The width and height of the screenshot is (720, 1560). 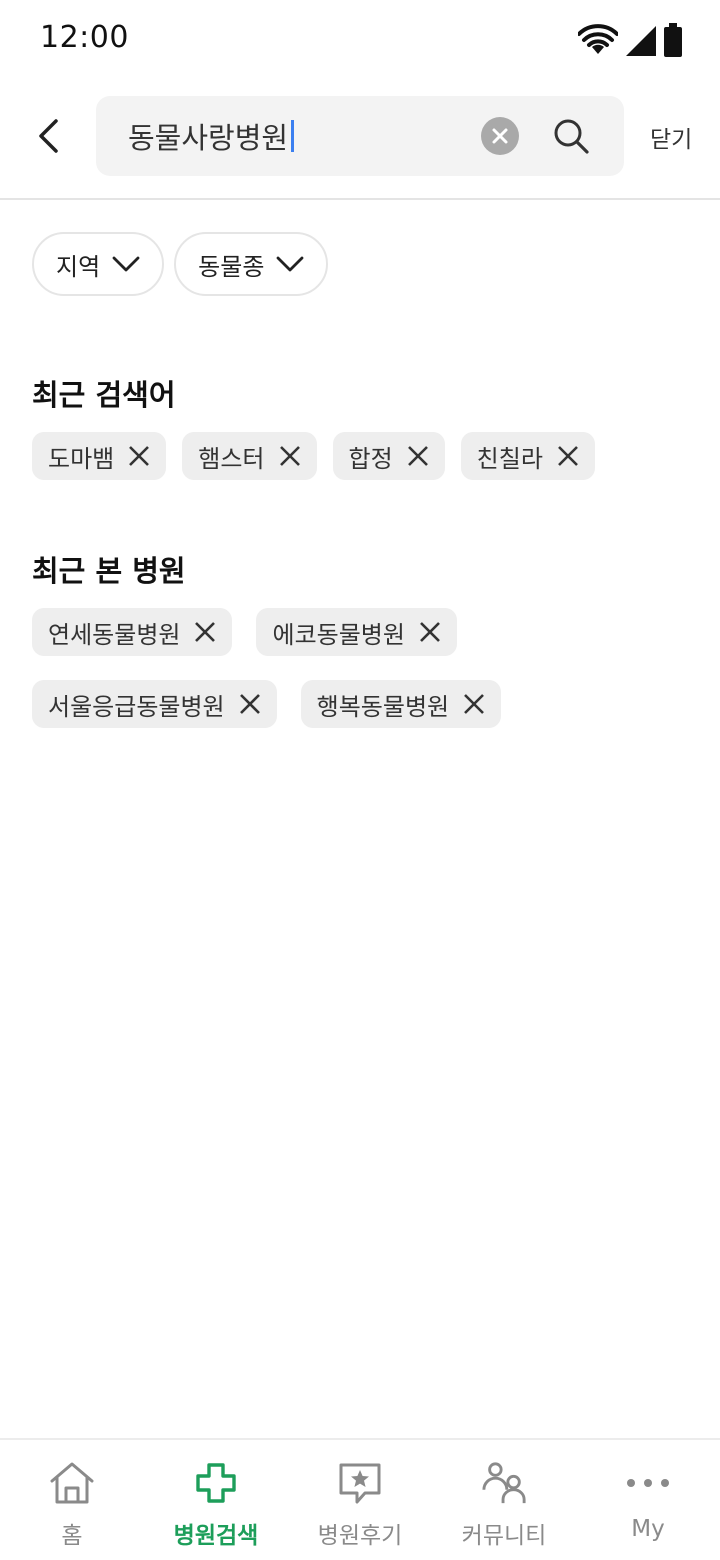 I want to click on nav-item-community: 커뮤니티, so click(x=504, y=1500).